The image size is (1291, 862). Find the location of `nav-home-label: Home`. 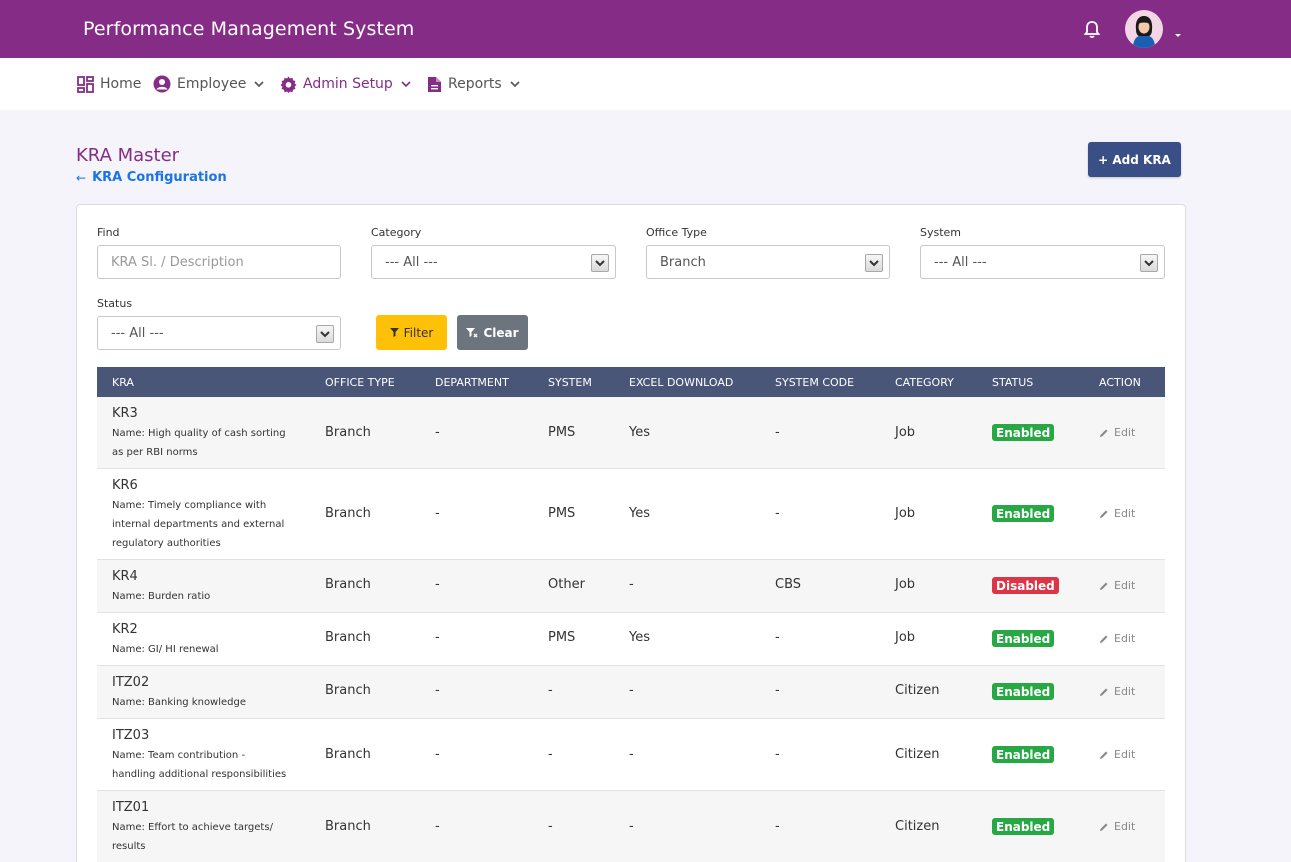

nav-home-label: Home is located at coordinates (121, 84).